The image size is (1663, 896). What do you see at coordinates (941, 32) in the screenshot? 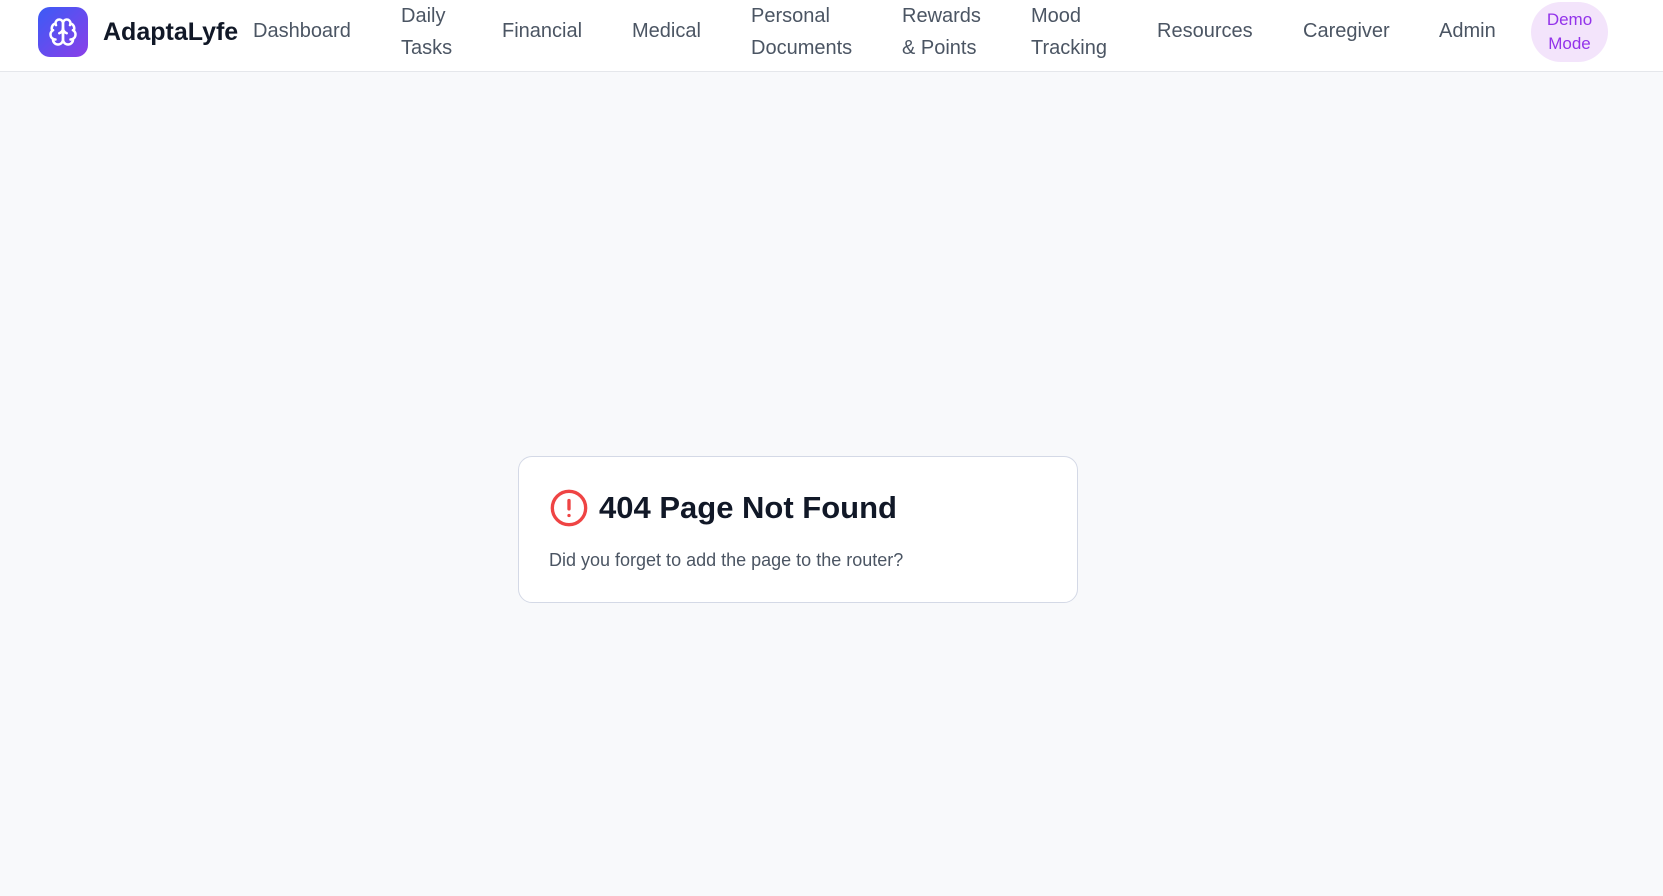
I see `nav-item-rewards-points: Rewards & Points` at bounding box center [941, 32].